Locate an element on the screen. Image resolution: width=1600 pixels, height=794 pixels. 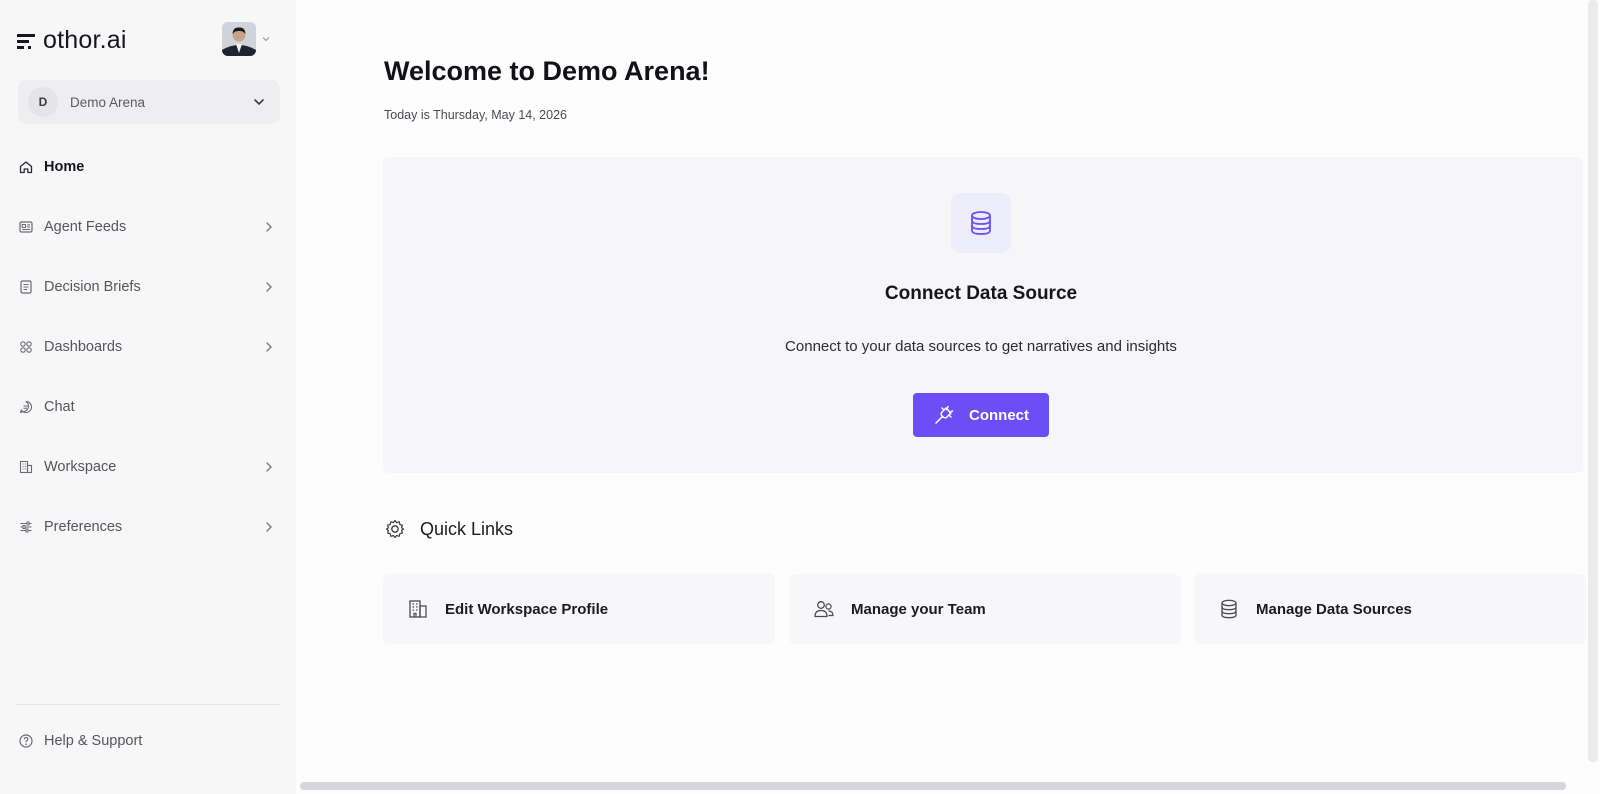
sidebar-item-agent-feeds: Agent Feeds is located at coordinates (145, 227).